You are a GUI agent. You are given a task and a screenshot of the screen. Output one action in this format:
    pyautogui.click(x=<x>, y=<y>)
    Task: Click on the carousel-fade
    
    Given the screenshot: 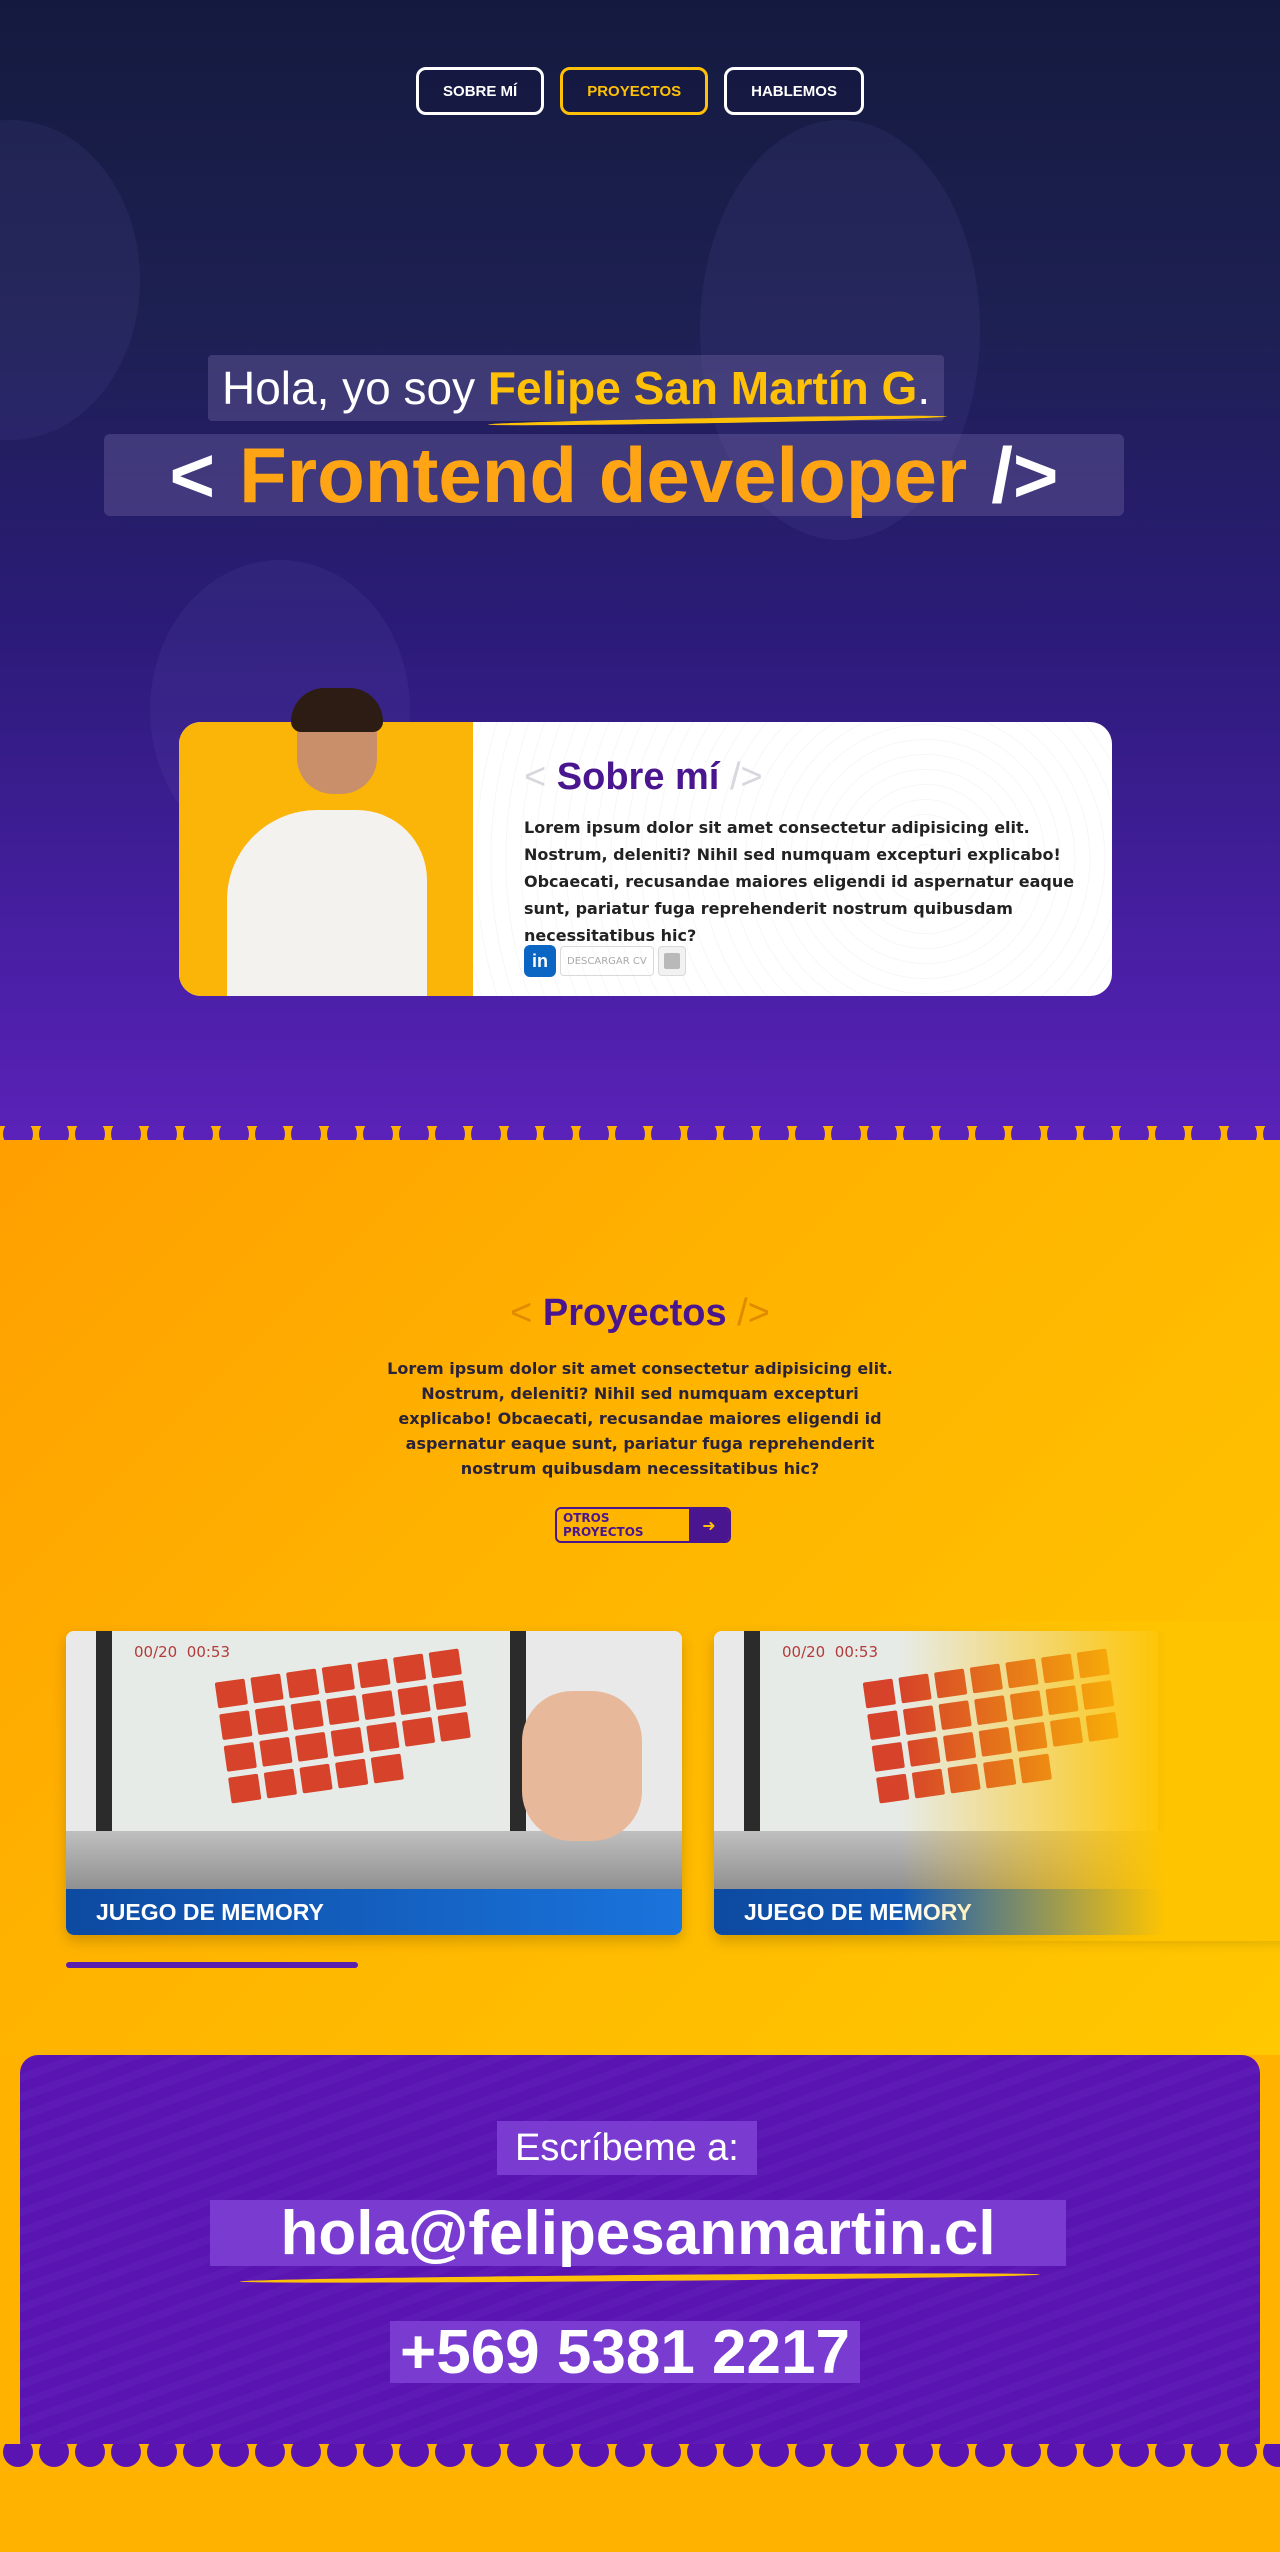 What is the action you would take?
    pyautogui.click(x=1090, y=1781)
    